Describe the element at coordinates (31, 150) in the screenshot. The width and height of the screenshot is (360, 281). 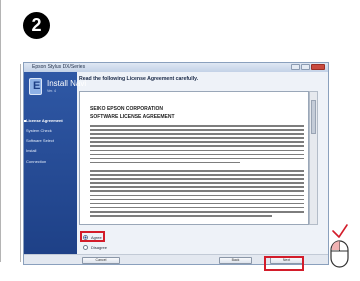
I see `sidebar-item-install: Install` at that location.